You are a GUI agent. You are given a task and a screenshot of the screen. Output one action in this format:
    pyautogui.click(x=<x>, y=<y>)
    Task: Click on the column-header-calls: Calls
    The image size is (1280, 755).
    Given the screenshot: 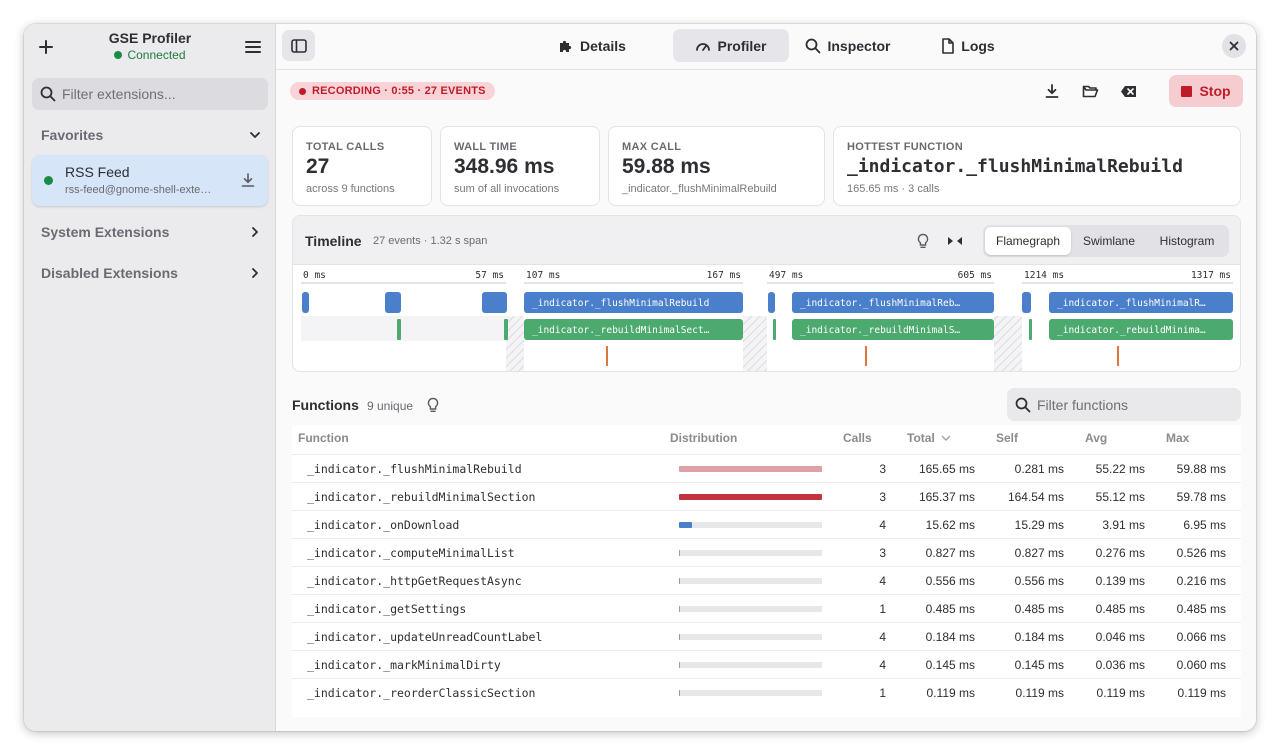 What is the action you would take?
    pyautogui.click(x=857, y=438)
    